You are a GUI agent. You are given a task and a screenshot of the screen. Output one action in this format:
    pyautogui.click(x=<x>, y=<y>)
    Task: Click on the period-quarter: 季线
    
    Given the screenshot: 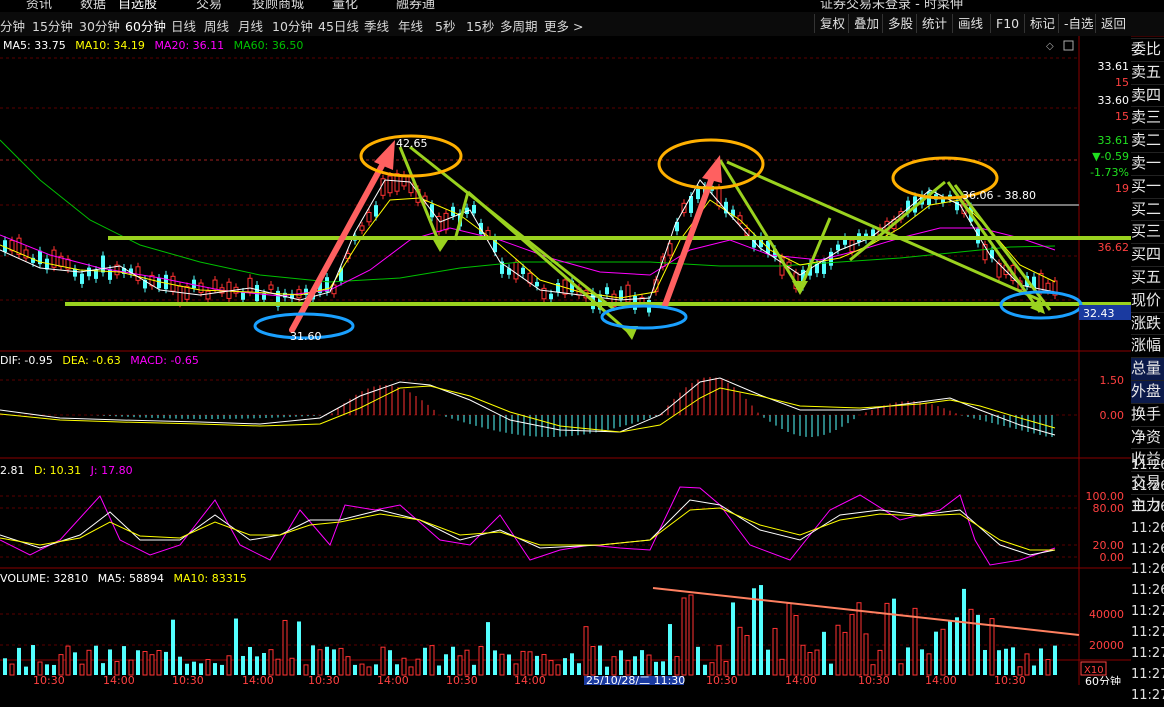 What is the action you would take?
    pyautogui.click(x=376, y=25)
    